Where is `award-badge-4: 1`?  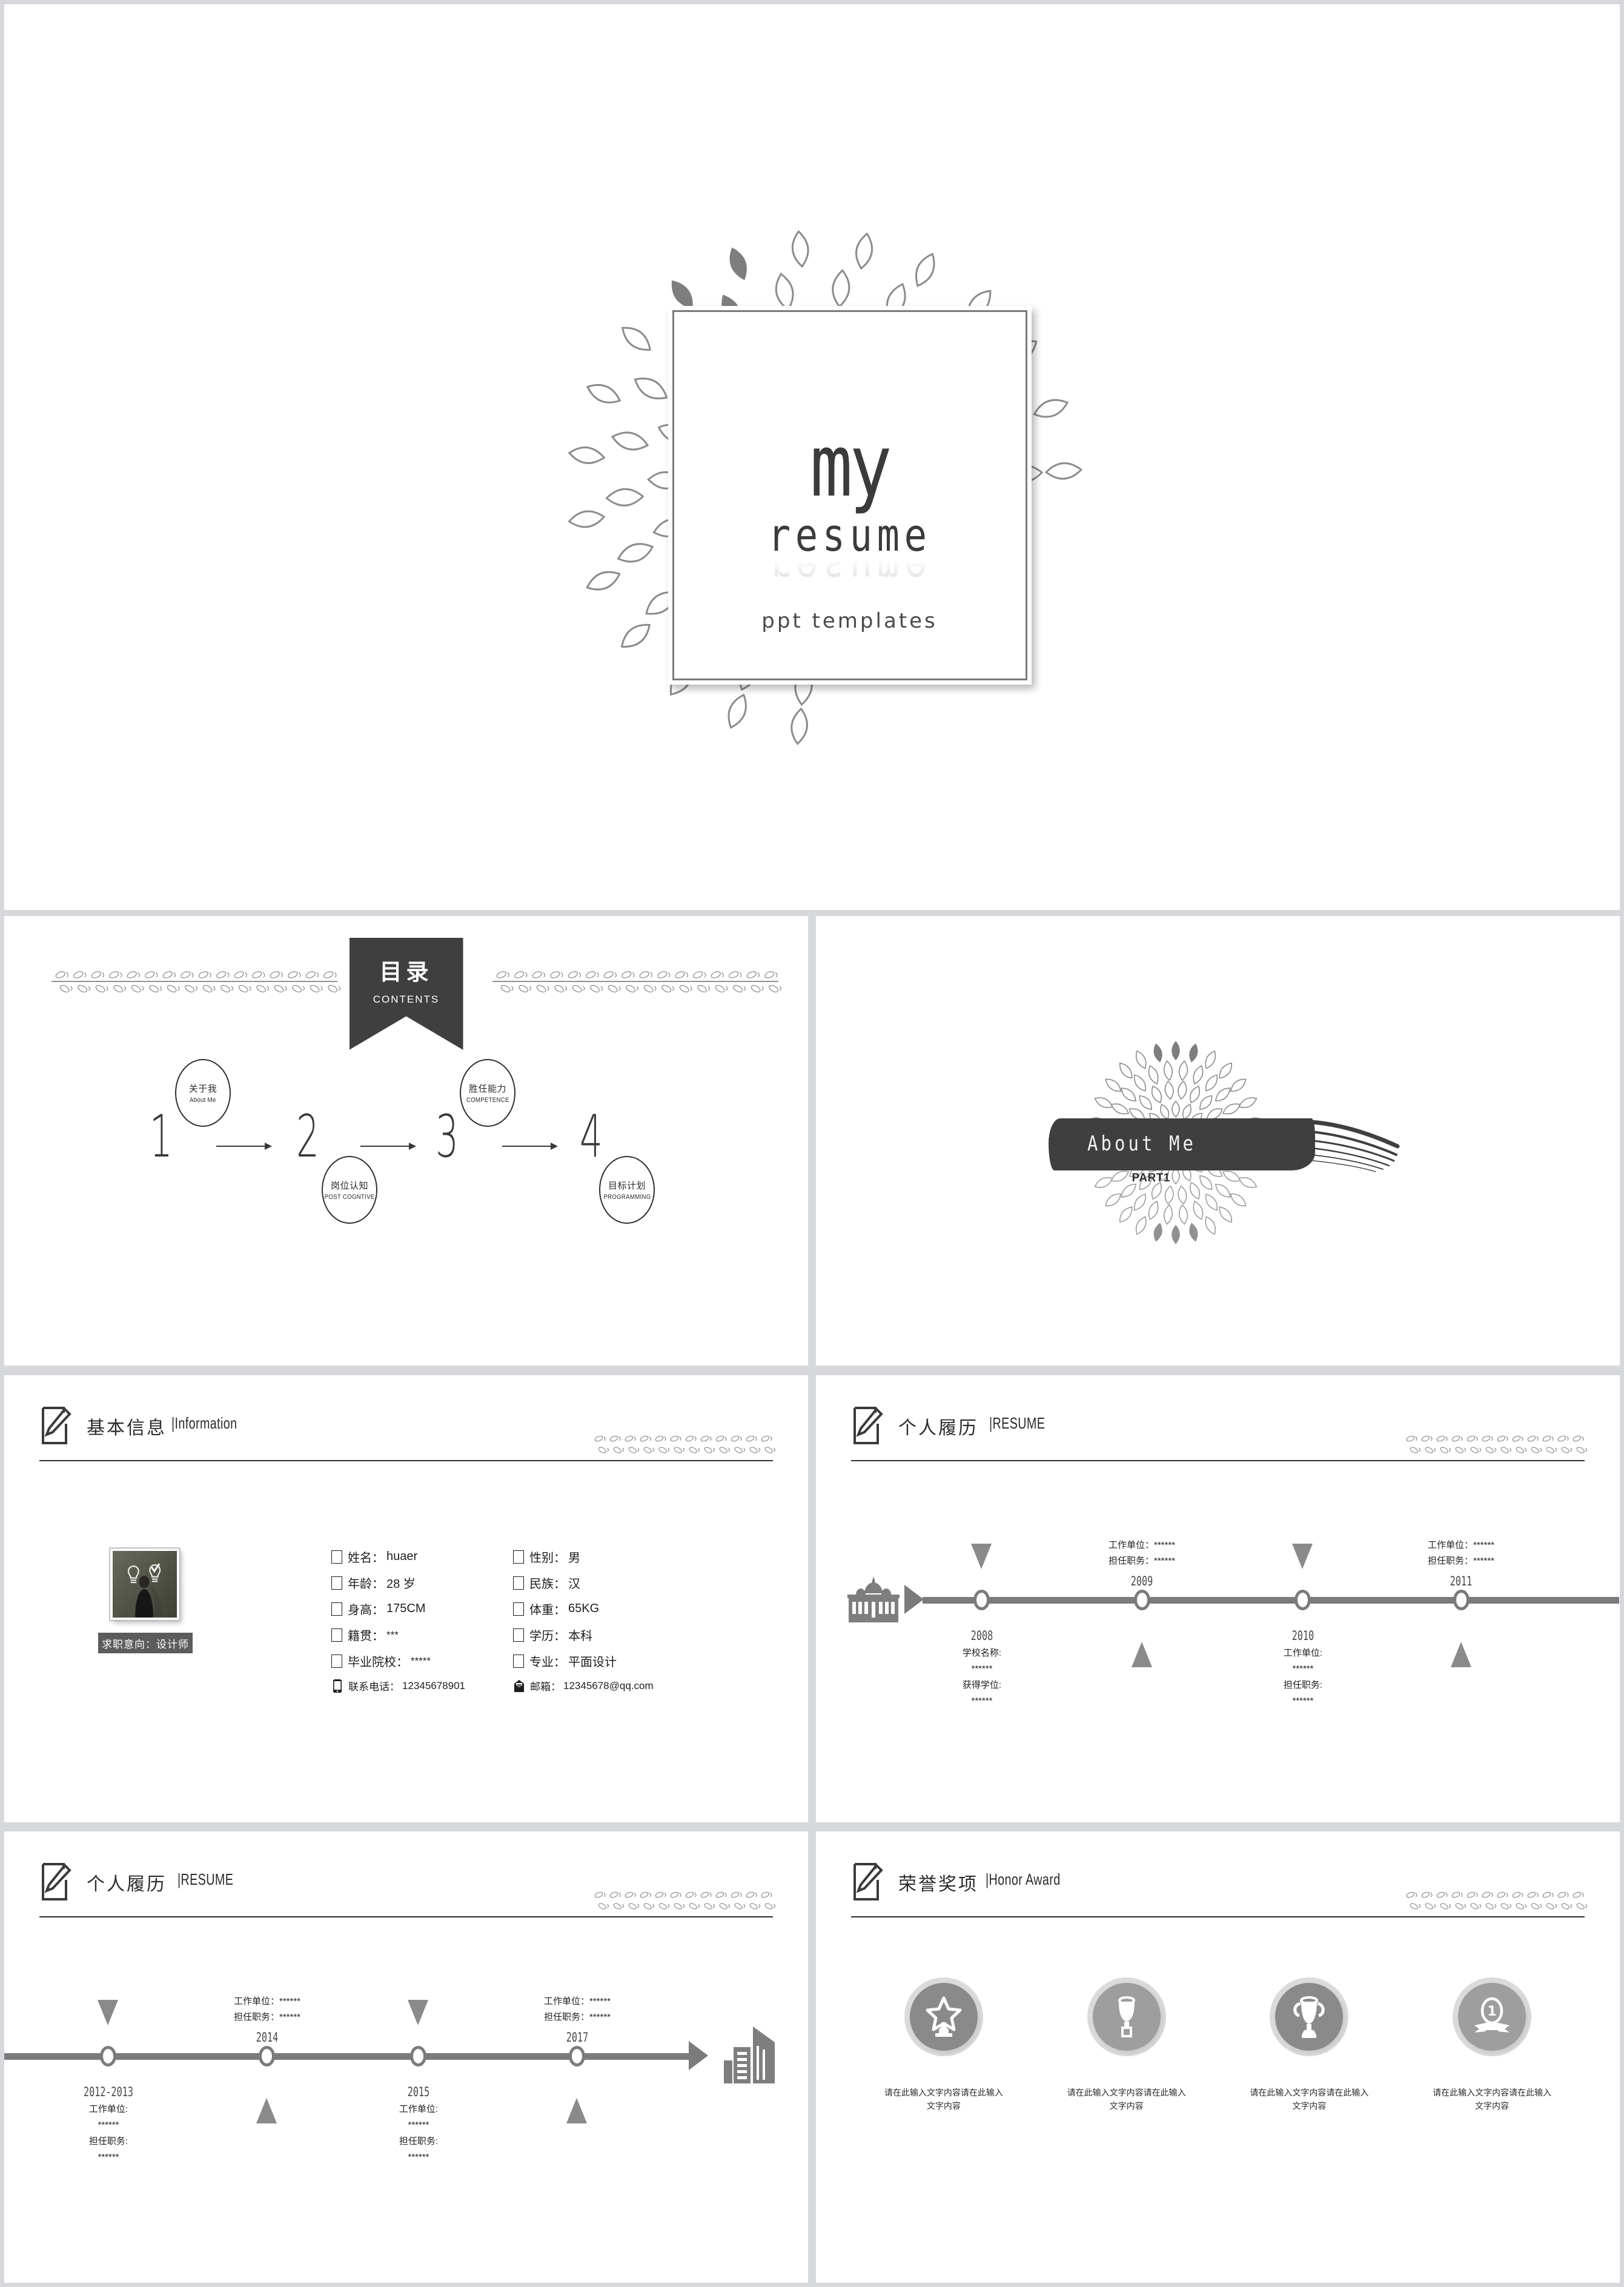 award-badge-4: 1 is located at coordinates (1492, 2017).